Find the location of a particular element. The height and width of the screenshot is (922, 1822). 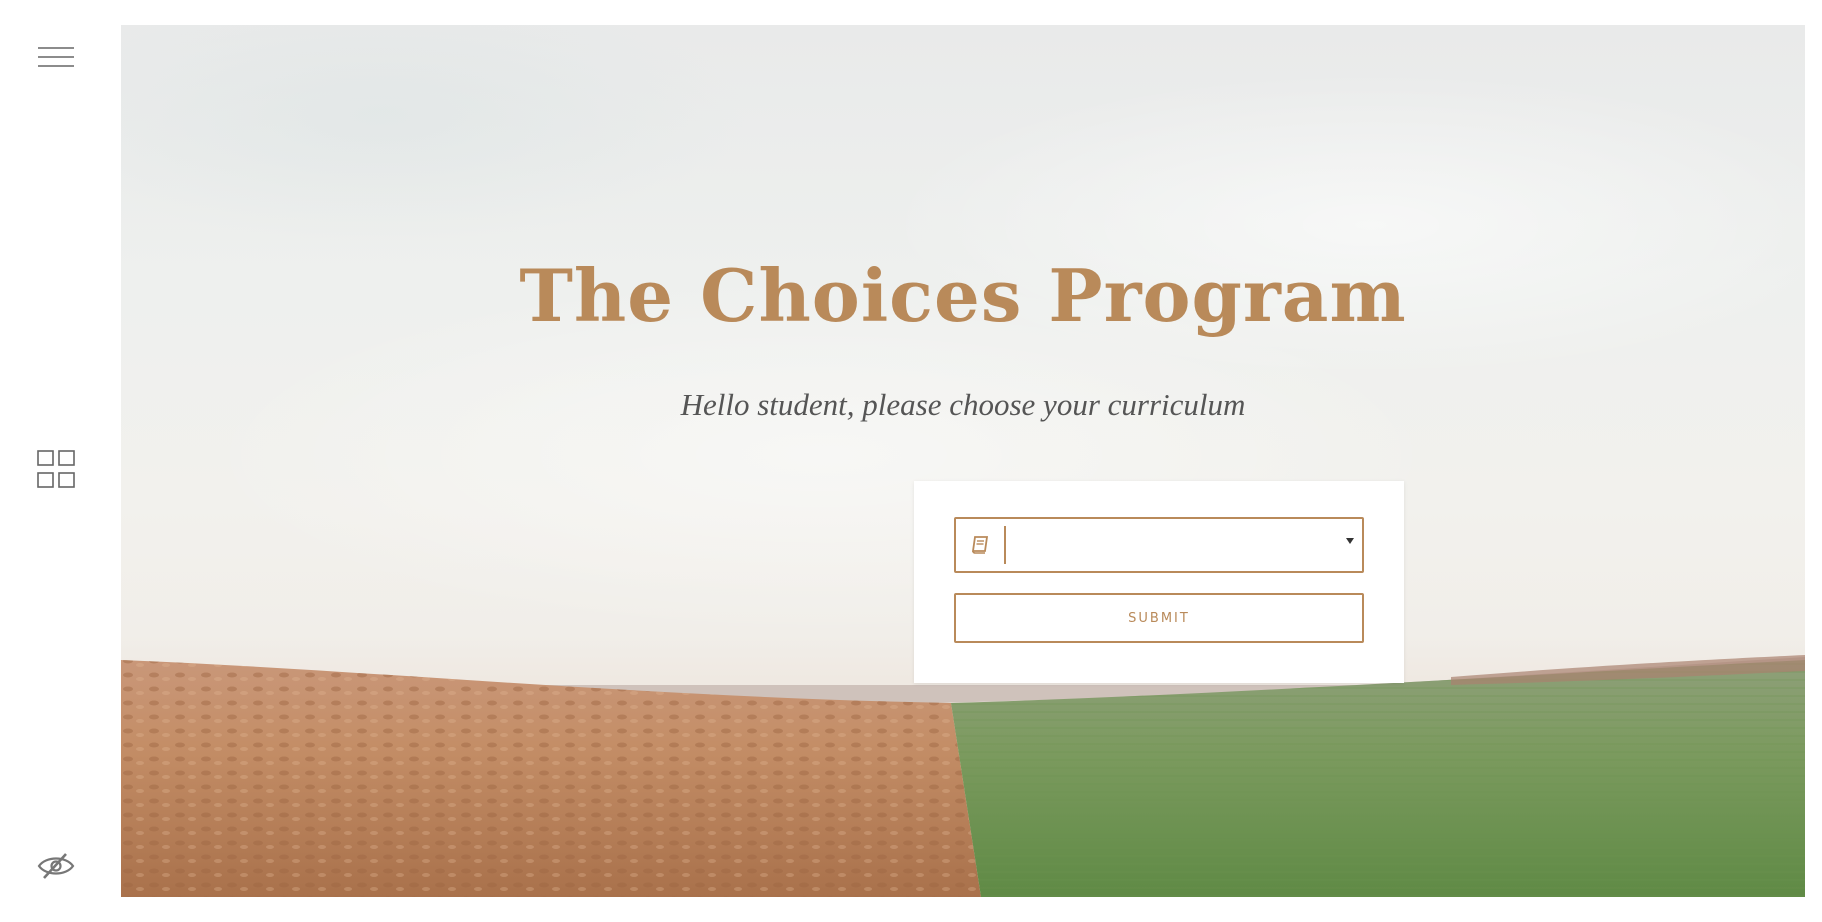

left-sidebar is located at coordinates (60, 461).